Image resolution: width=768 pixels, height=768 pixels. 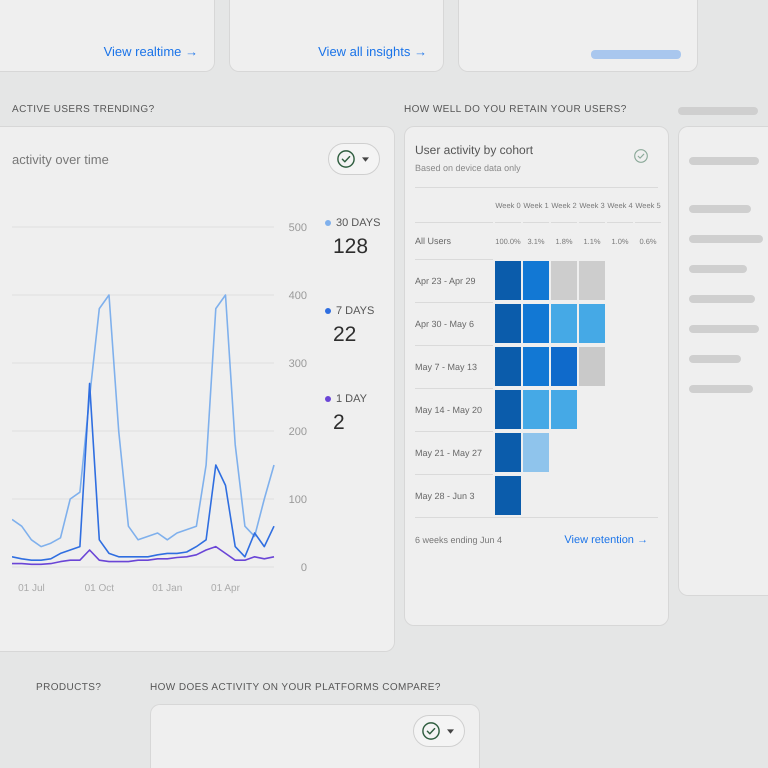 What do you see at coordinates (296, 688) in the screenshot?
I see `section-heading: HOW DOES ACTIVITY ON YOUR PLATFORMS COMPARE?` at bounding box center [296, 688].